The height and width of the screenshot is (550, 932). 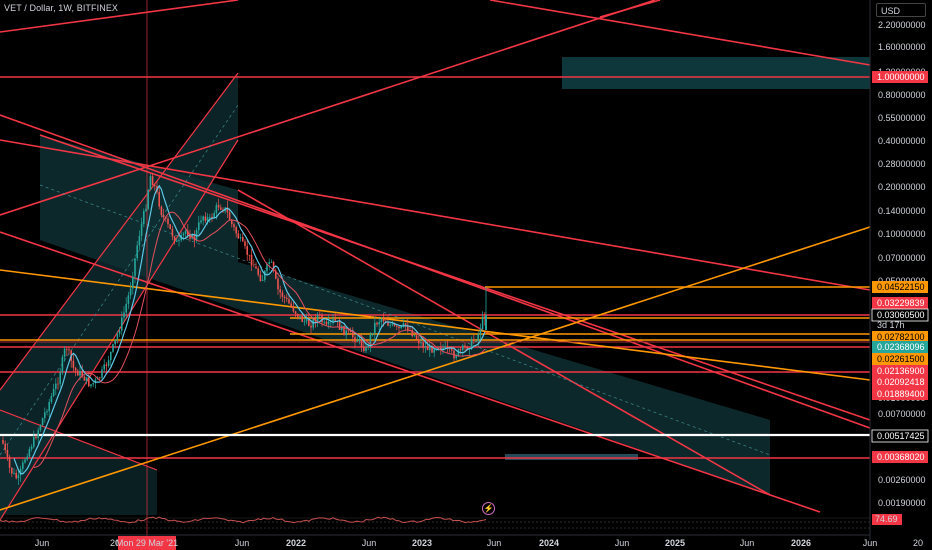 I want to click on price-label: 0.03229839, so click(x=900, y=303).